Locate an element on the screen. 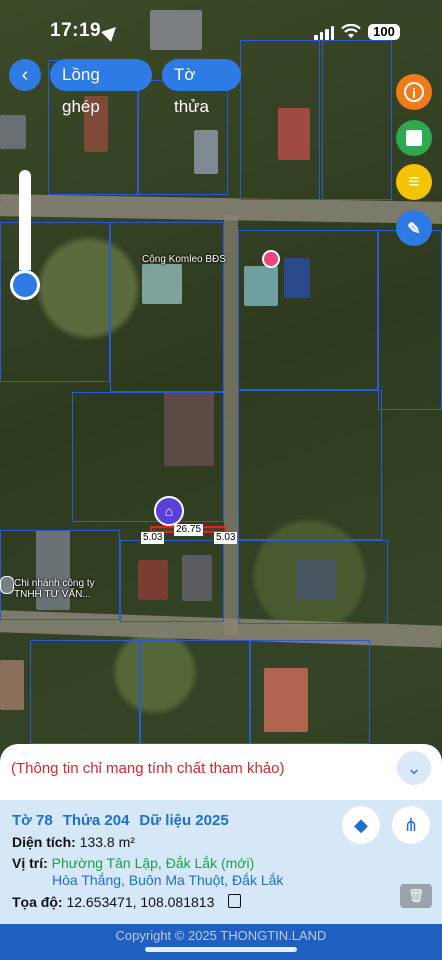  parcel-sheet-button: Tờ thửa is located at coordinates (201, 87).